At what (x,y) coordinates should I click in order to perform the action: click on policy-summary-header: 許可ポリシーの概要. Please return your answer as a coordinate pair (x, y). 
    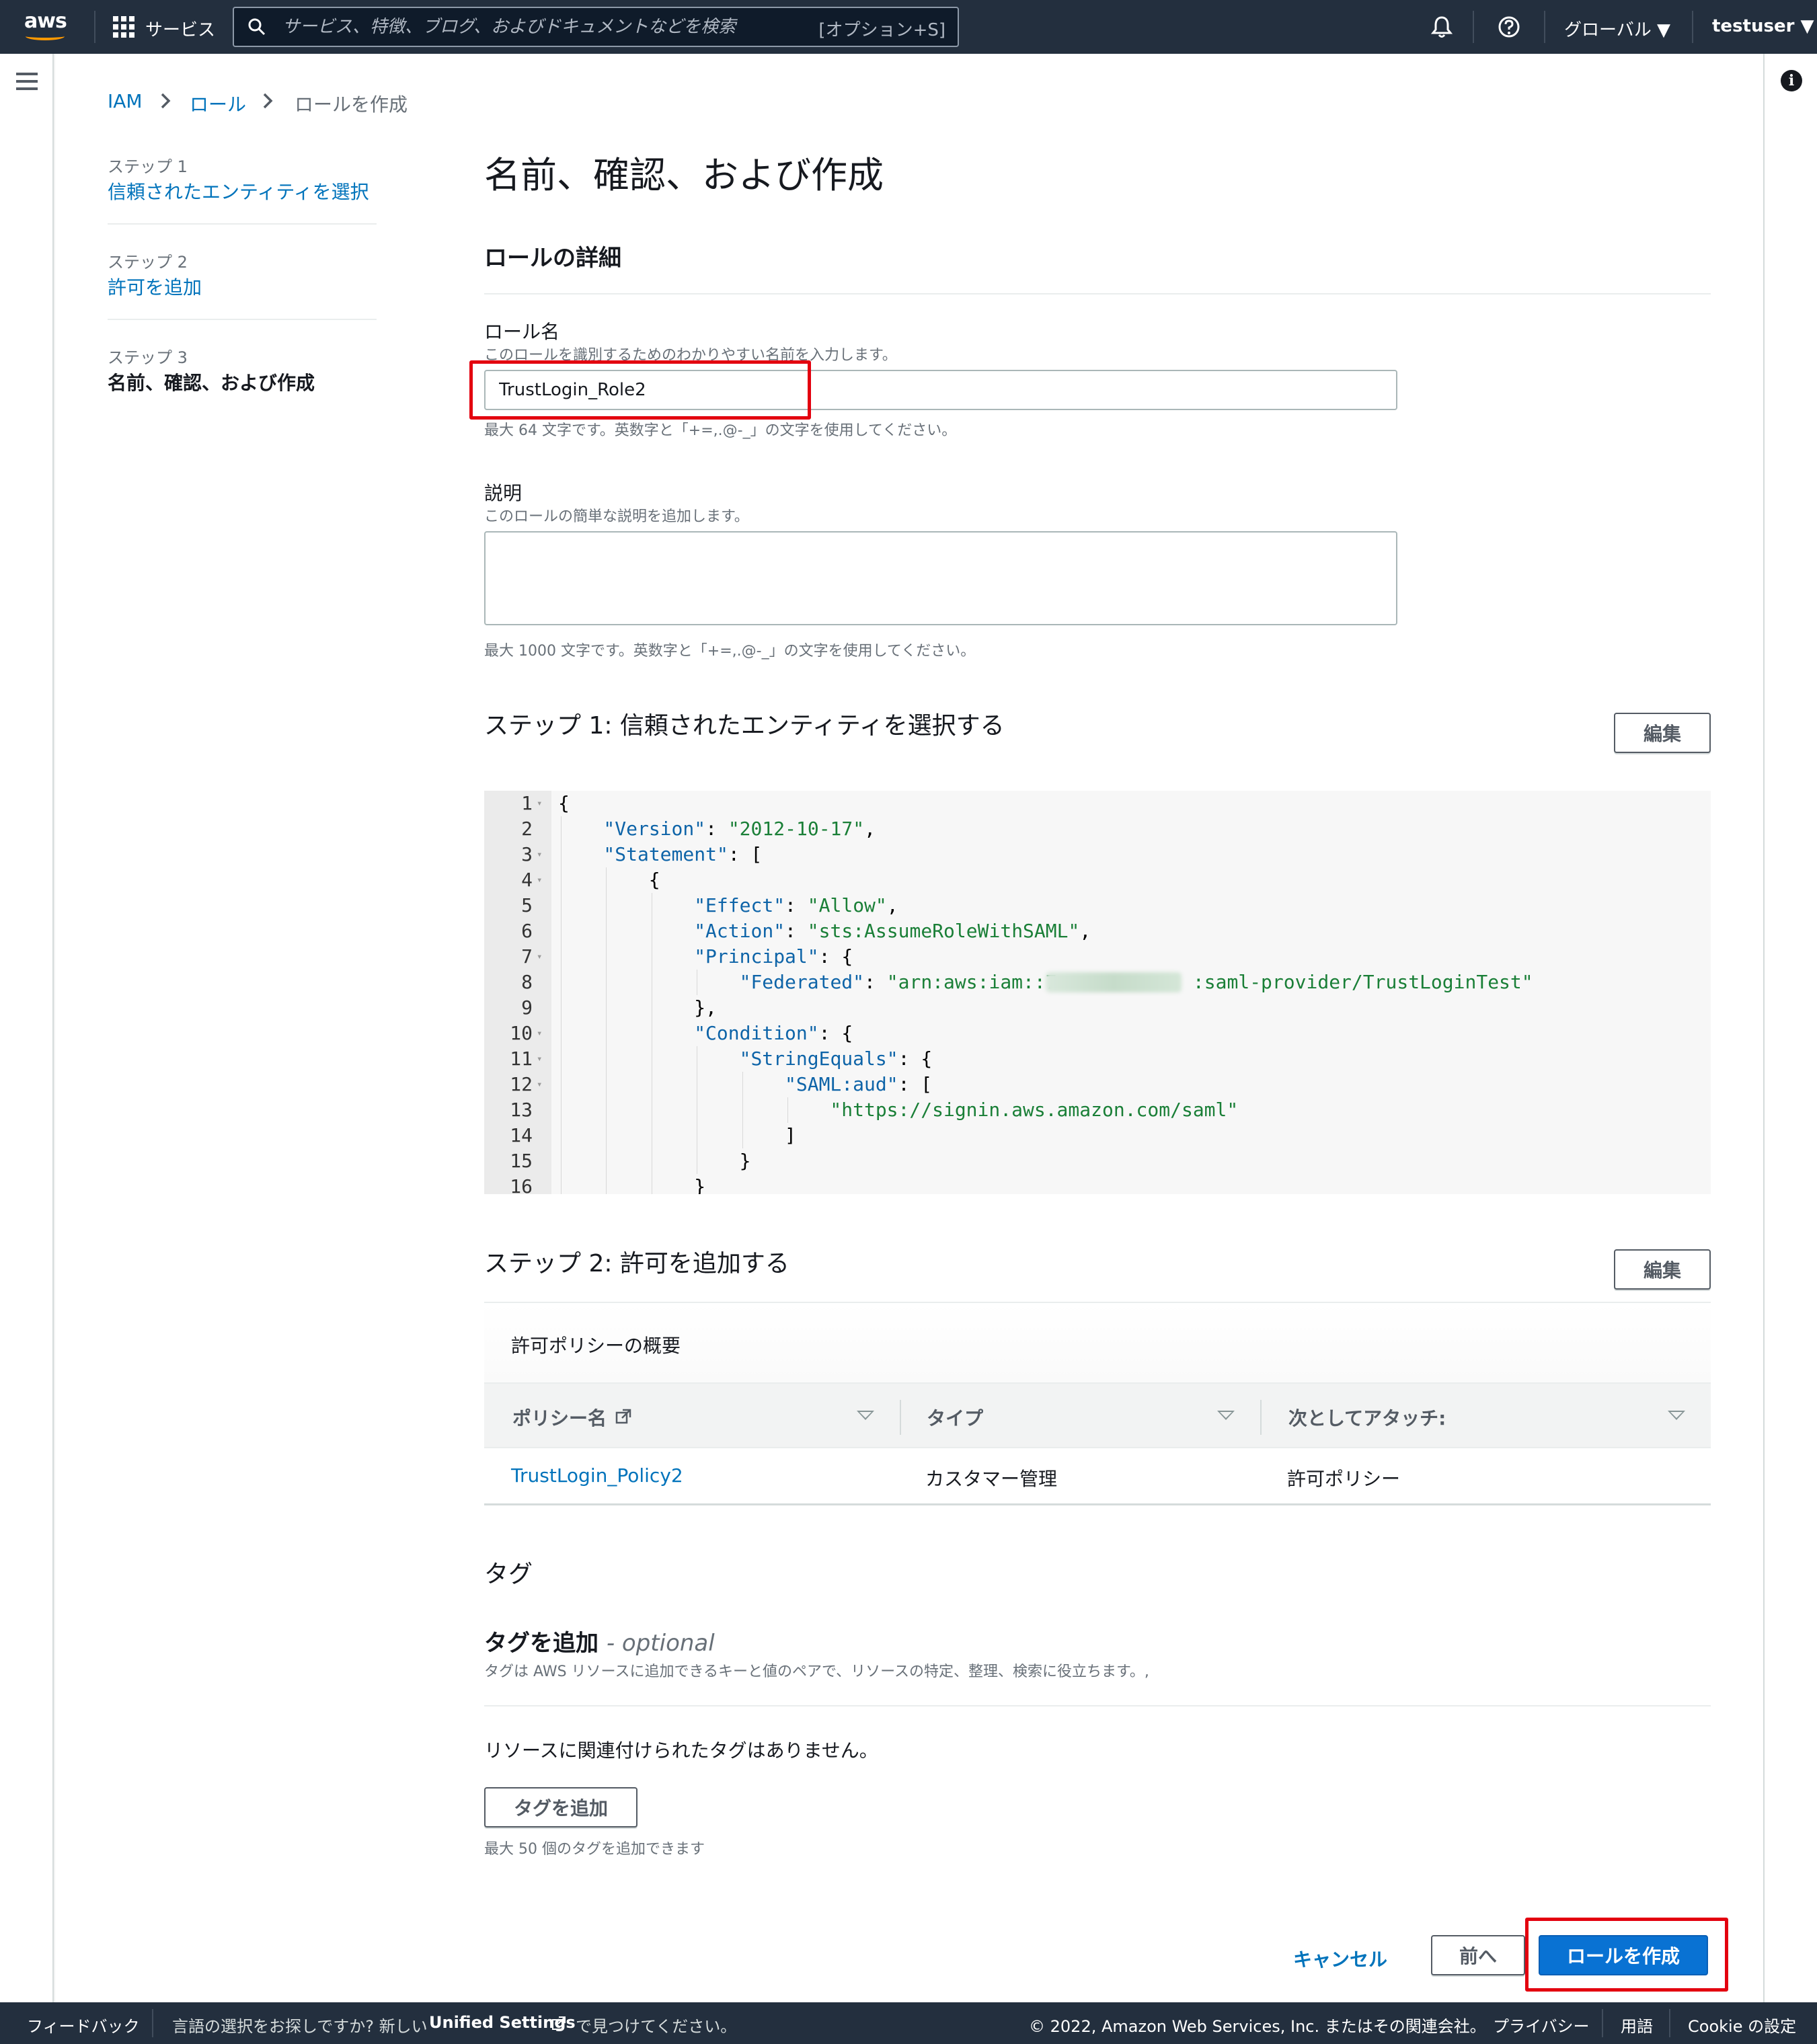
    Looking at the image, I should click on (1097, 1342).